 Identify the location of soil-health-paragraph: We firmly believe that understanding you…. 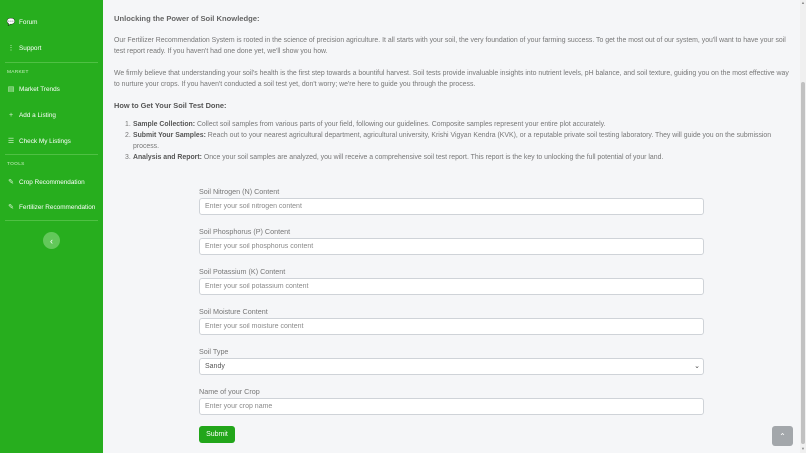
(451, 79).